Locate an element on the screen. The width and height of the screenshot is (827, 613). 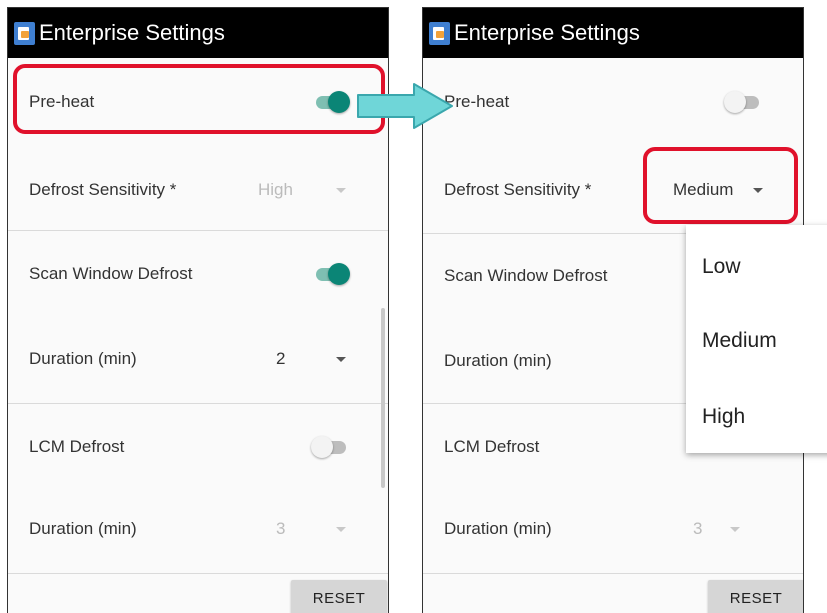
dropdown-option-low: Low is located at coordinates (721, 267).